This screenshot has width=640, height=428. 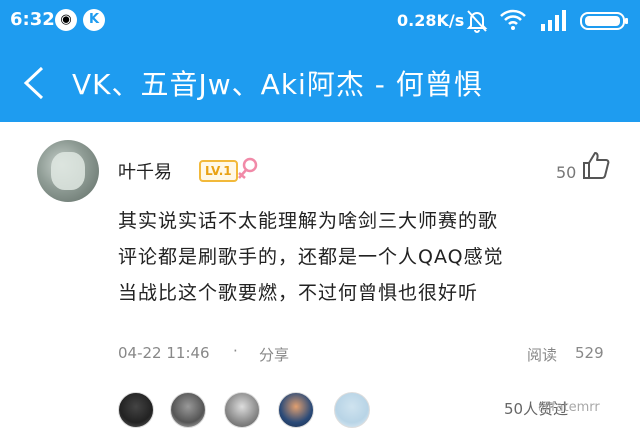 What do you see at coordinates (542, 355) in the screenshot?
I see `read-label: 阅读` at bounding box center [542, 355].